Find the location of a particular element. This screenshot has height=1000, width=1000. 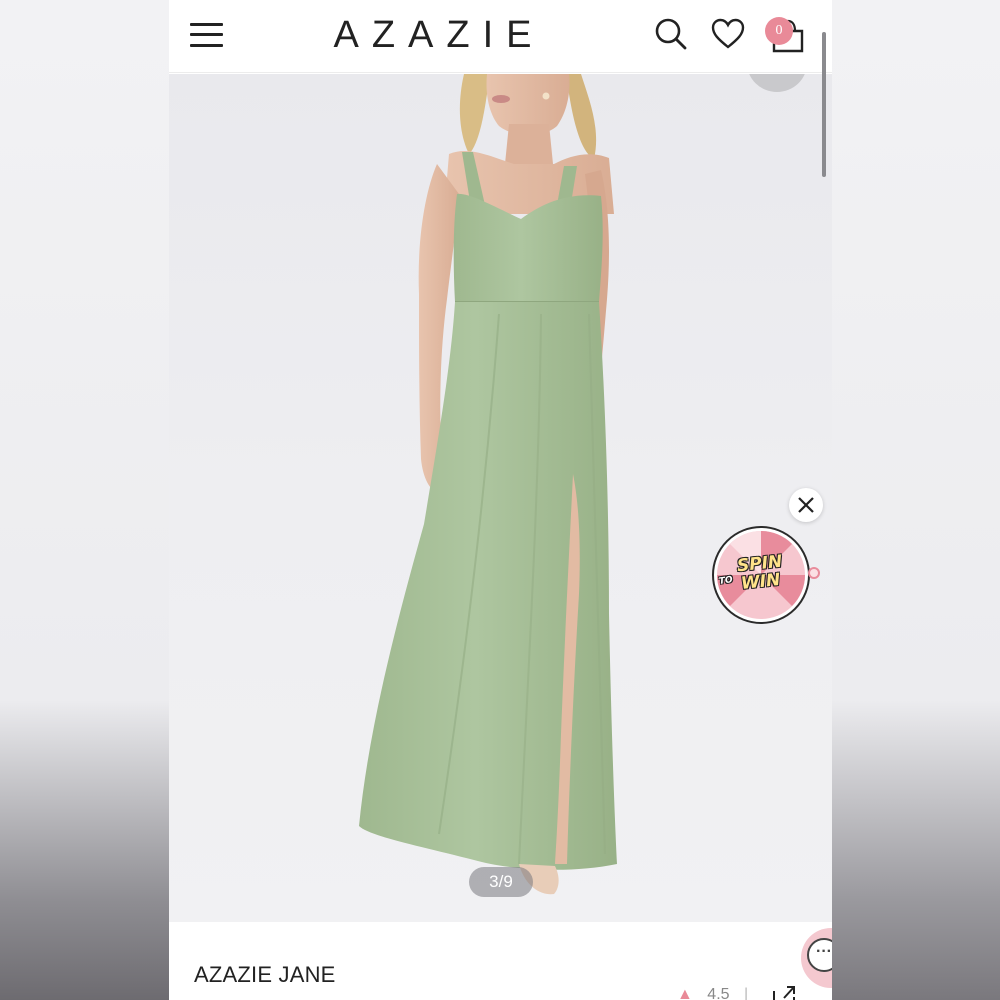

close-promo-button is located at coordinates (806, 505).